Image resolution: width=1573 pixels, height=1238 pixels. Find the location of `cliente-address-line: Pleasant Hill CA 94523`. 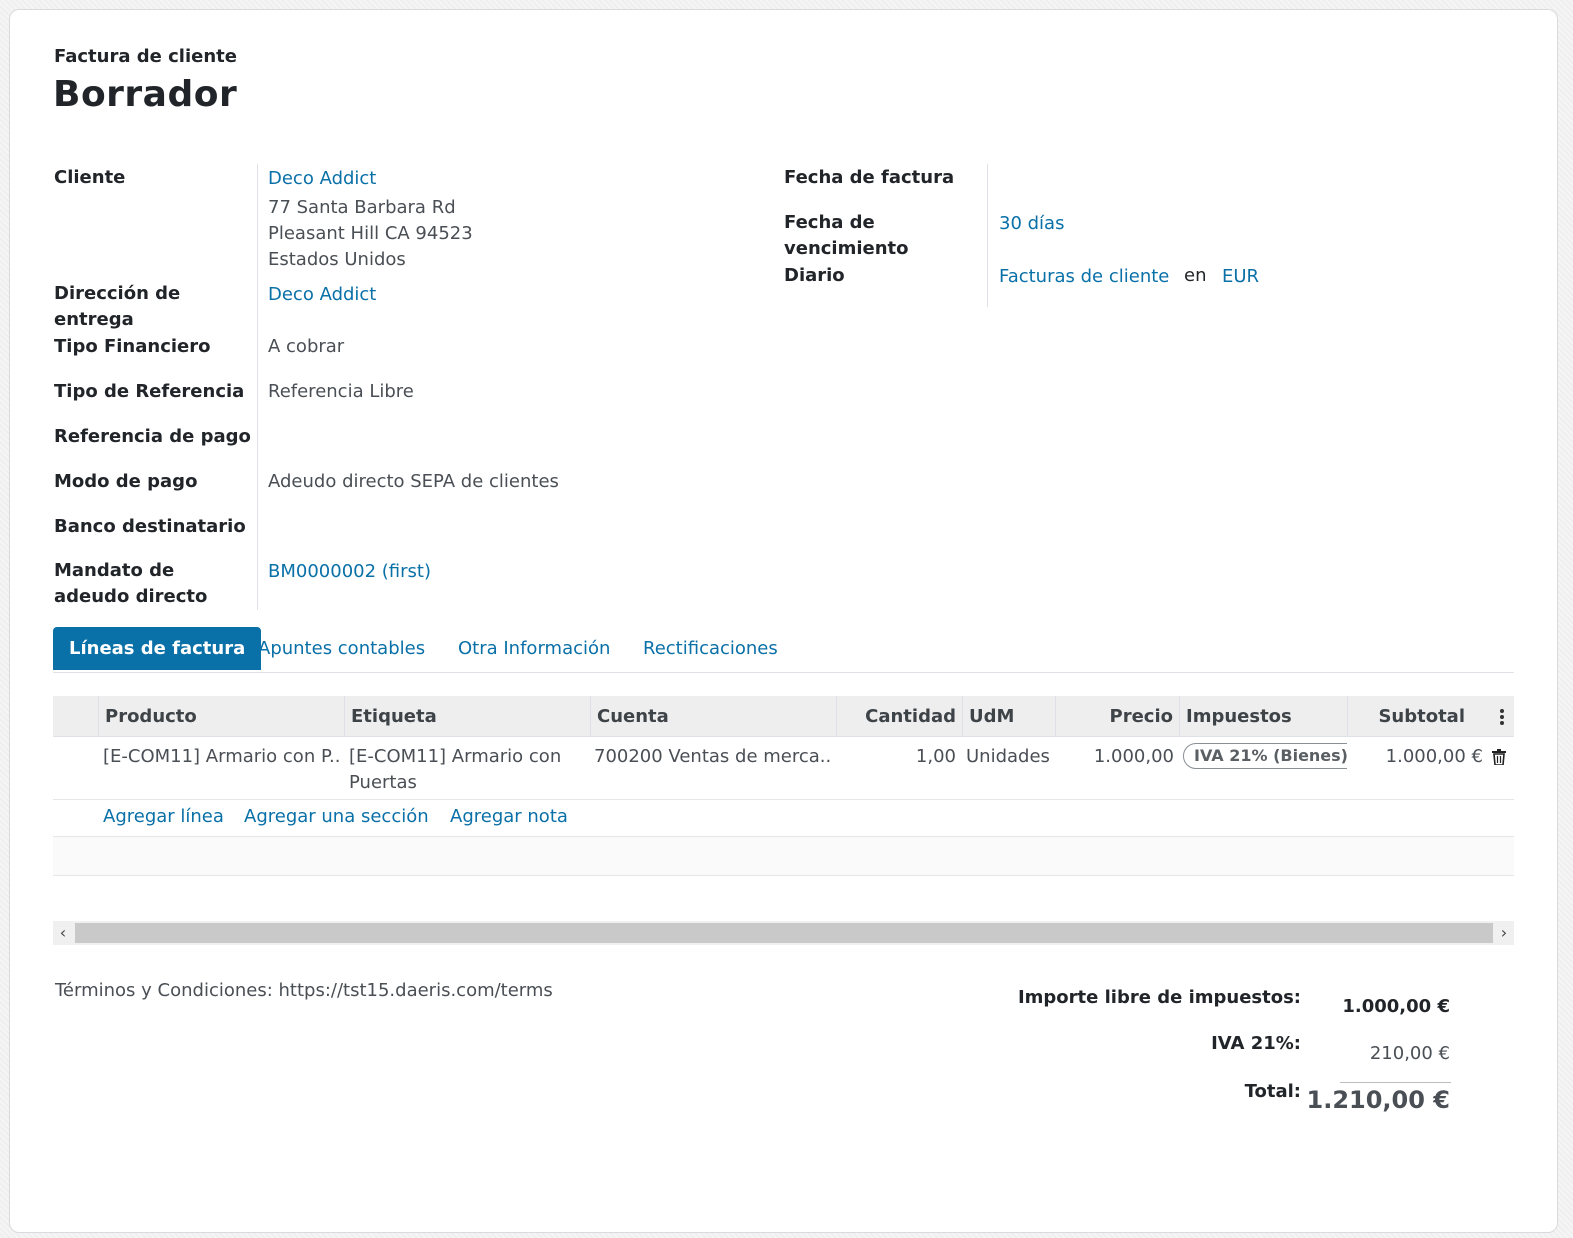

cliente-address-line: Pleasant Hill CA 94523 is located at coordinates (370, 233).